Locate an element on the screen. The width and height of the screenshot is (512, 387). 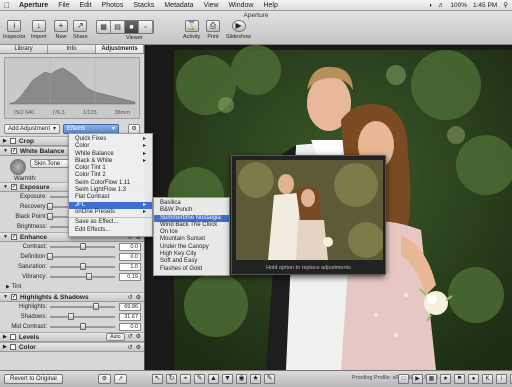
add-adjustment-popup: Add Adjustment ▾ is located at coordinates (32, 129).